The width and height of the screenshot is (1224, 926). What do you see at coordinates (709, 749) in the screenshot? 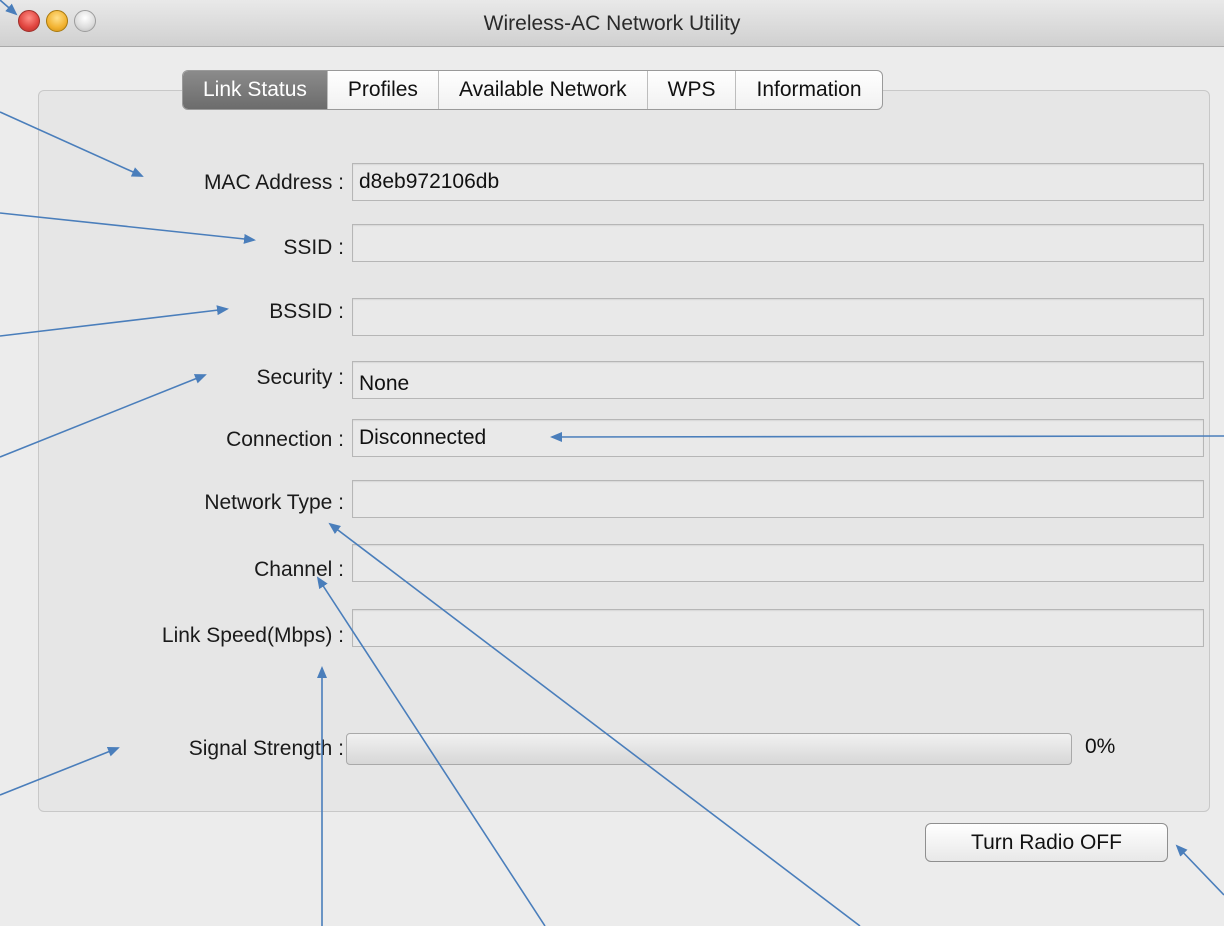
I see `signal-strength-bar` at bounding box center [709, 749].